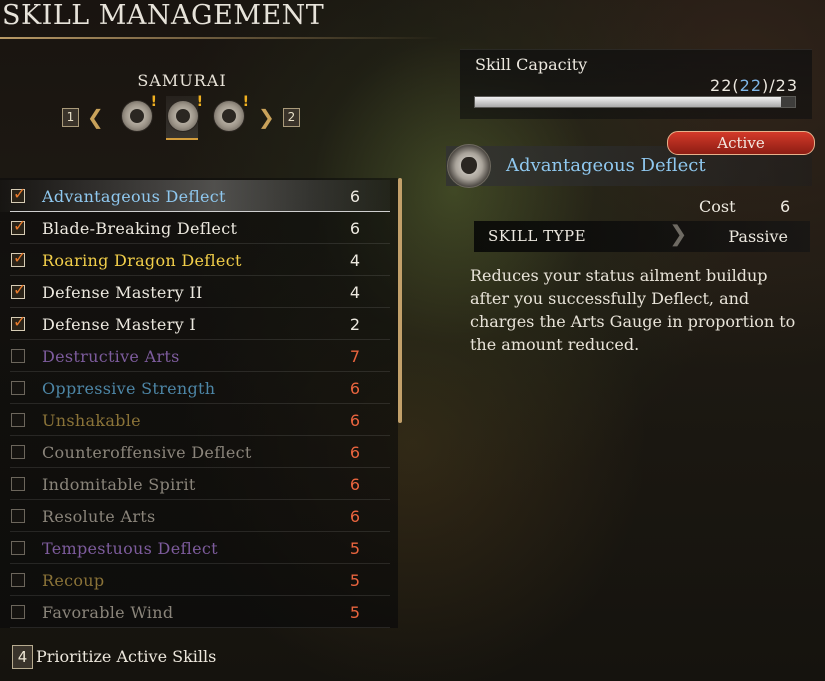 The height and width of the screenshot is (681, 825). I want to click on skill-row: Tempestuous Deflect 5, so click(195, 548).